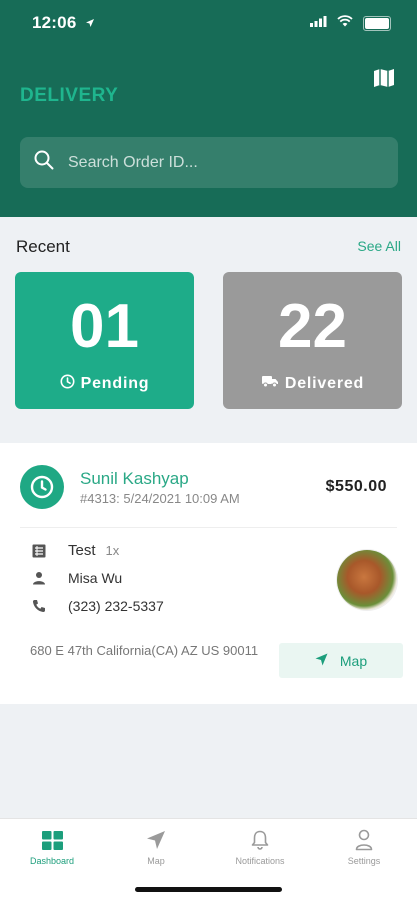 The image size is (417, 901). I want to click on map-icon, so click(384, 80).